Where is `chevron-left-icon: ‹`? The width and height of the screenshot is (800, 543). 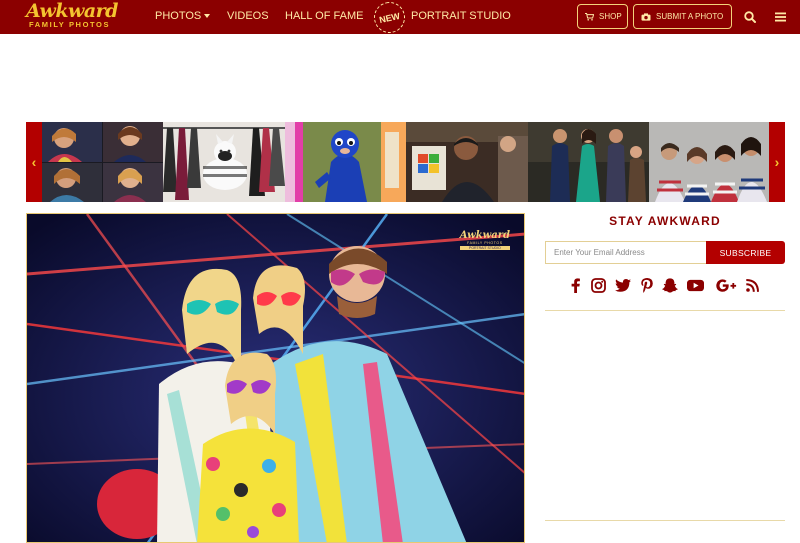
chevron-left-icon: ‹ is located at coordinates (34, 162).